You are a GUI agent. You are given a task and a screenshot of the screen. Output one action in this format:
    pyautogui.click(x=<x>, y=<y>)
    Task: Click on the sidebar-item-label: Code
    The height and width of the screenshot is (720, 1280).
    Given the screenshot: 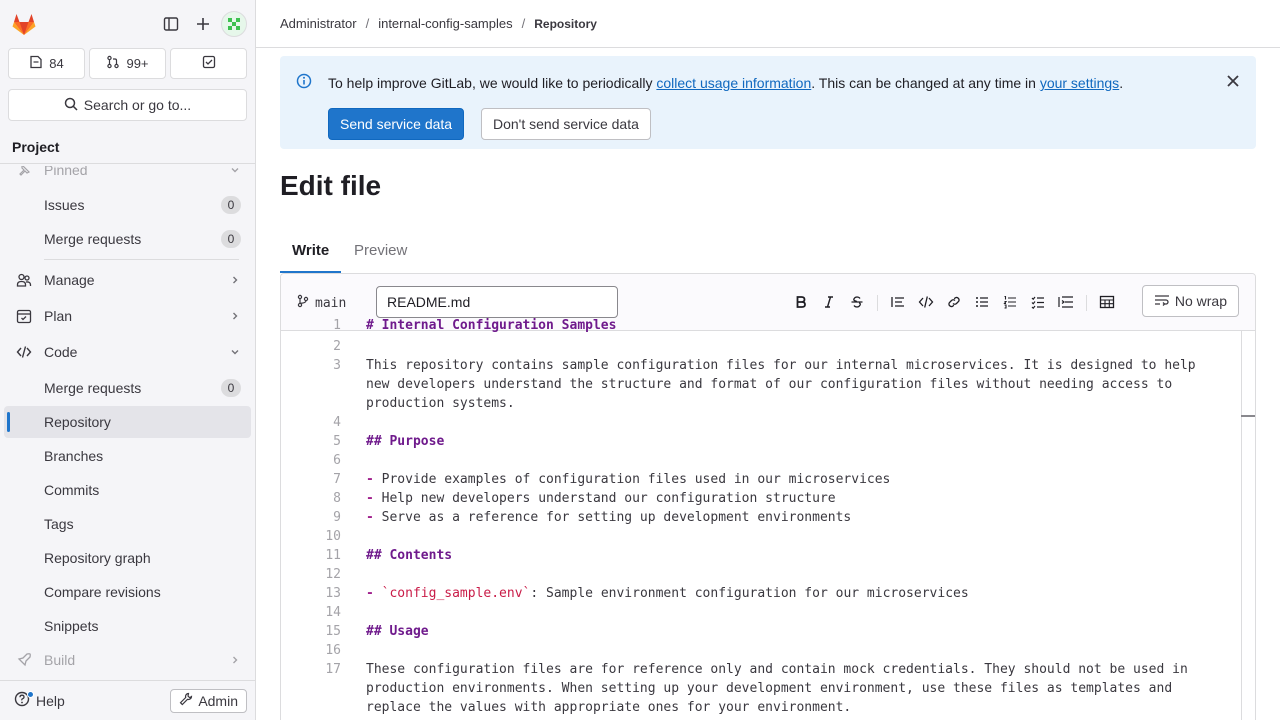 What is the action you would take?
    pyautogui.click(x=61, y=352)
    